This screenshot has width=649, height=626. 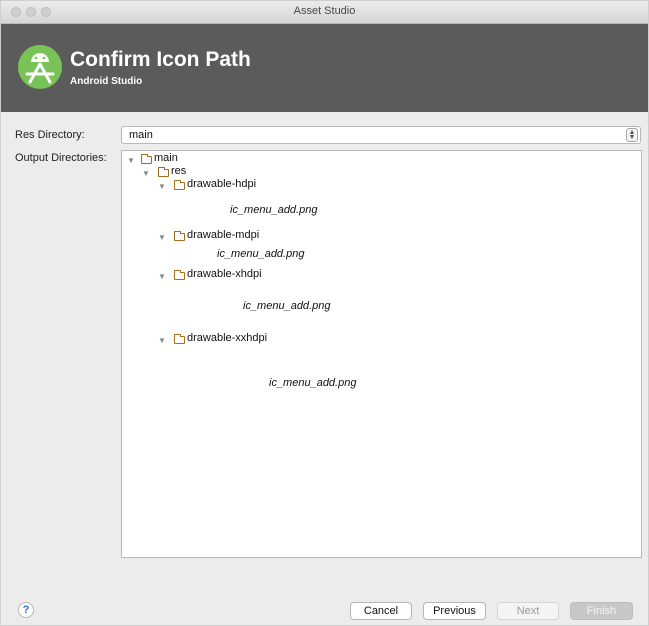 I want to click on tree-node-drawable-xhdpi: drawable-xhdpi, so click(x=224, y=274).